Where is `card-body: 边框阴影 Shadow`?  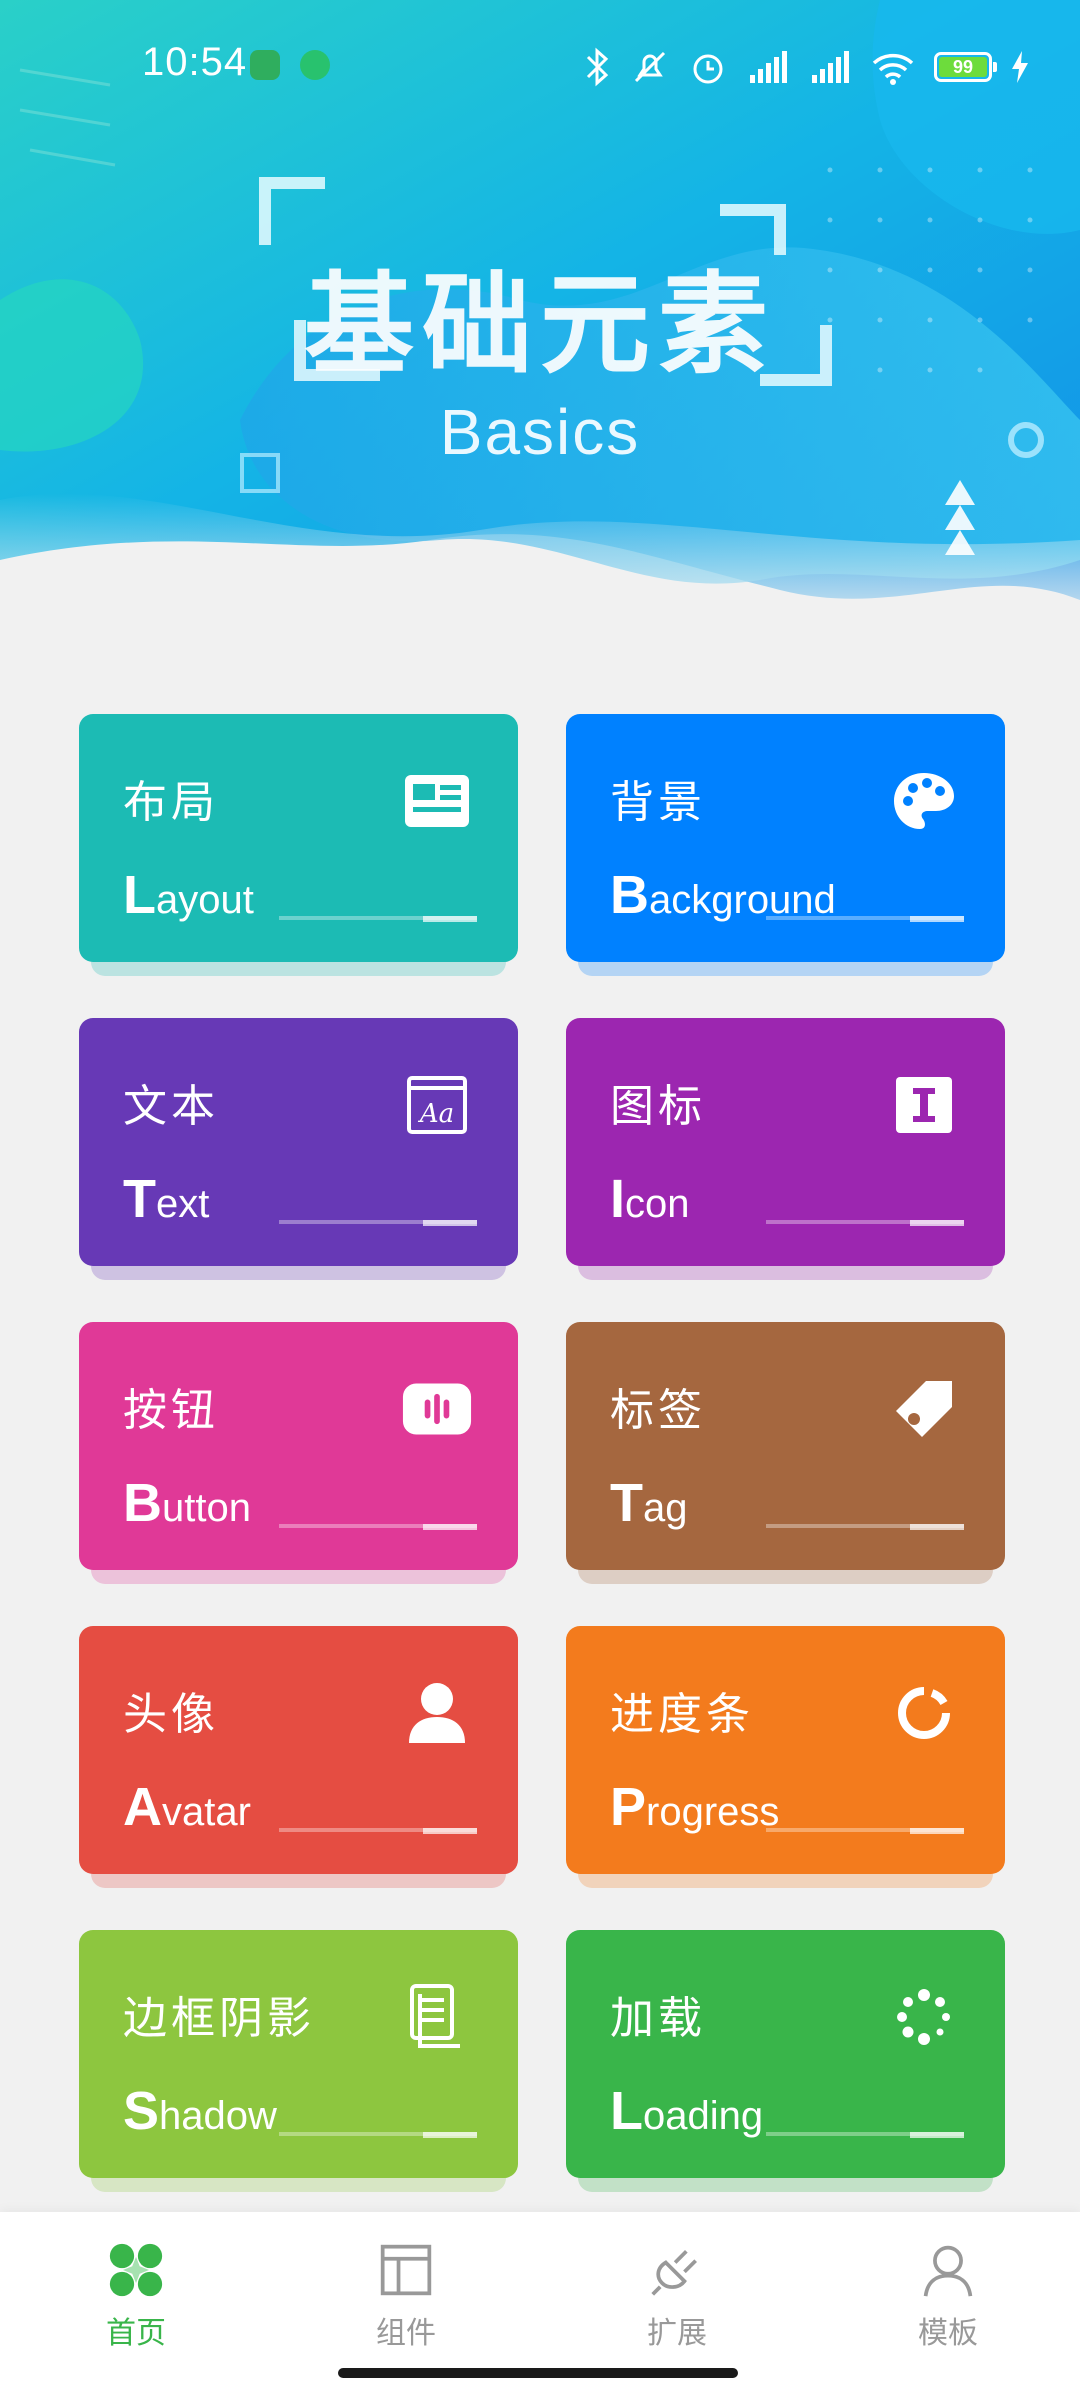
card-body: 边框阴影 Shadow is located at coordinates (298, 2054).